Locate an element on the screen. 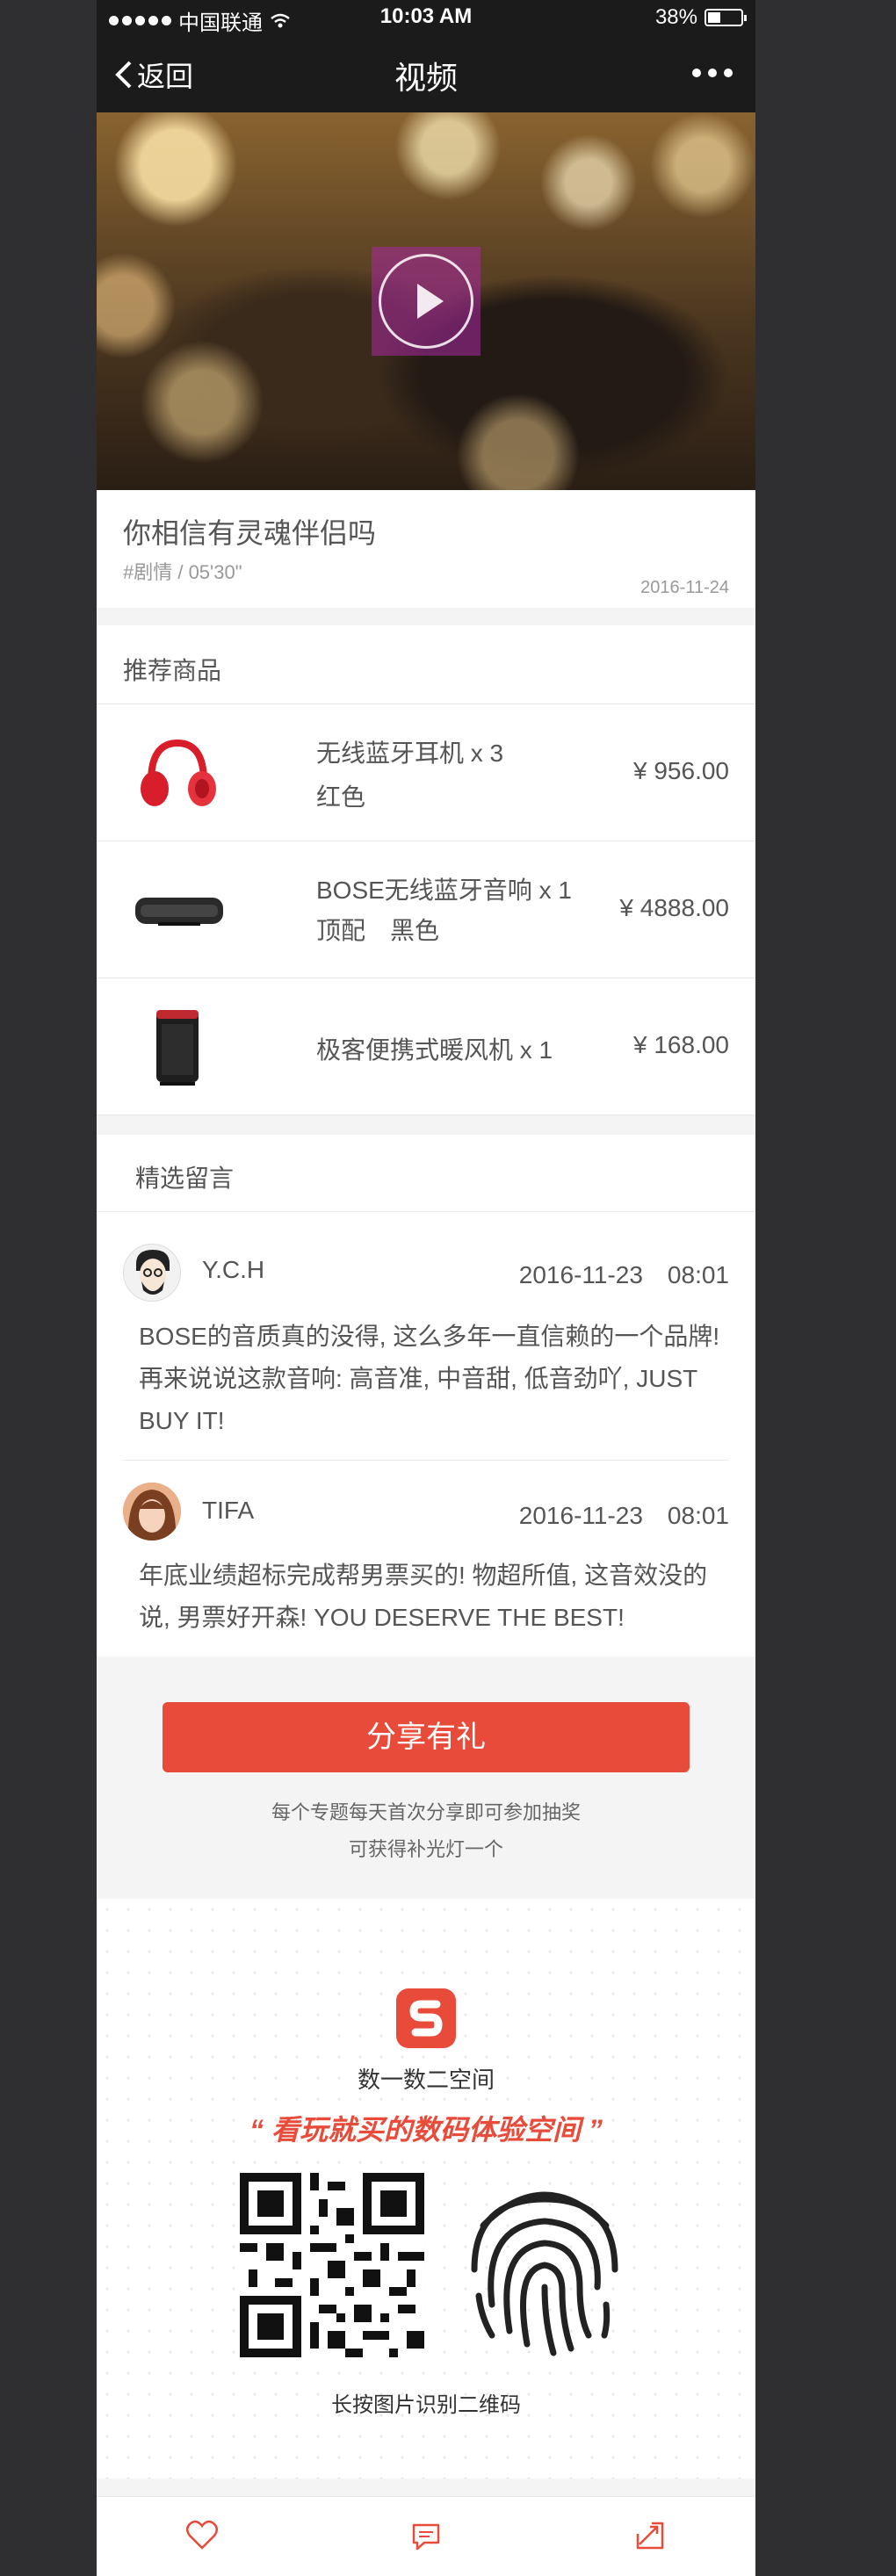 The image size is (896, 2576). red-headphones-icon is located at coordinates (178, 772).